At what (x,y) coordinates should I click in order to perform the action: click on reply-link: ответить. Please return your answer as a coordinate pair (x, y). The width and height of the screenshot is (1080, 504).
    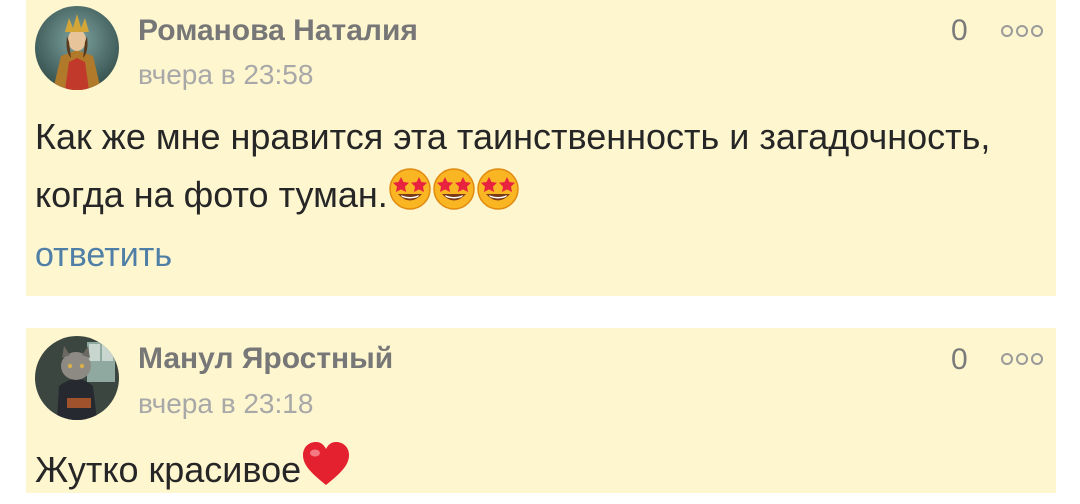
    Looking at the image, I should click on (103, 255).